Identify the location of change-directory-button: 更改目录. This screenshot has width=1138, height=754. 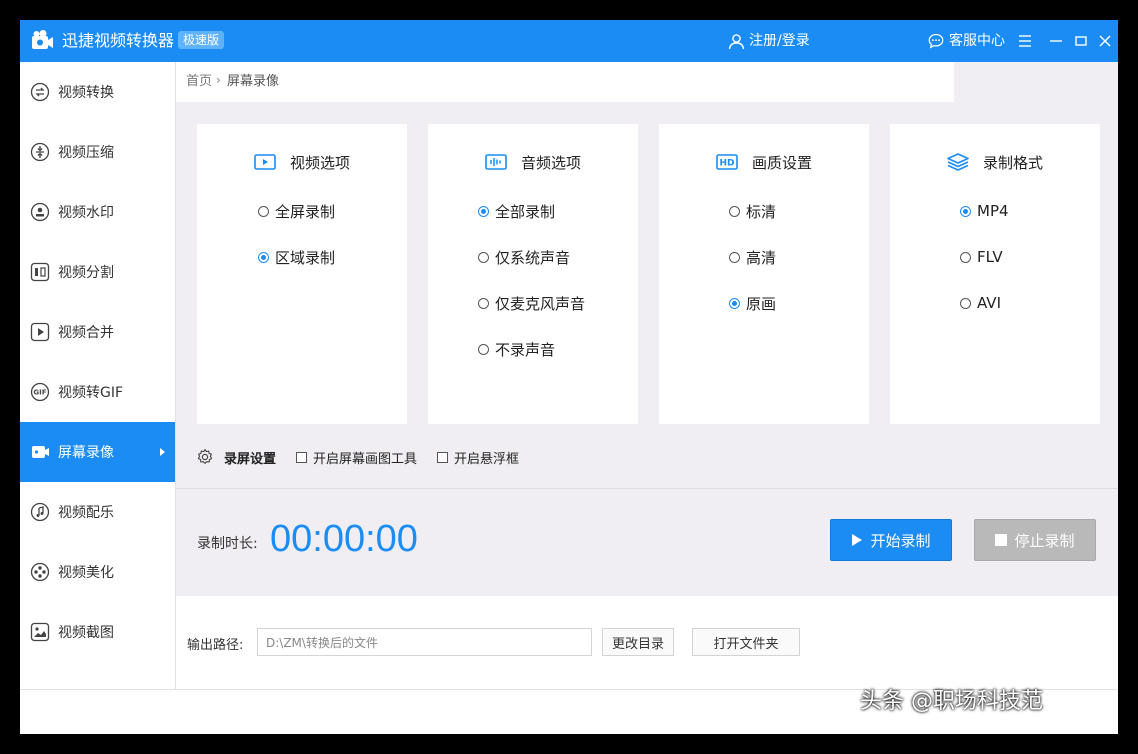
(638, 642).